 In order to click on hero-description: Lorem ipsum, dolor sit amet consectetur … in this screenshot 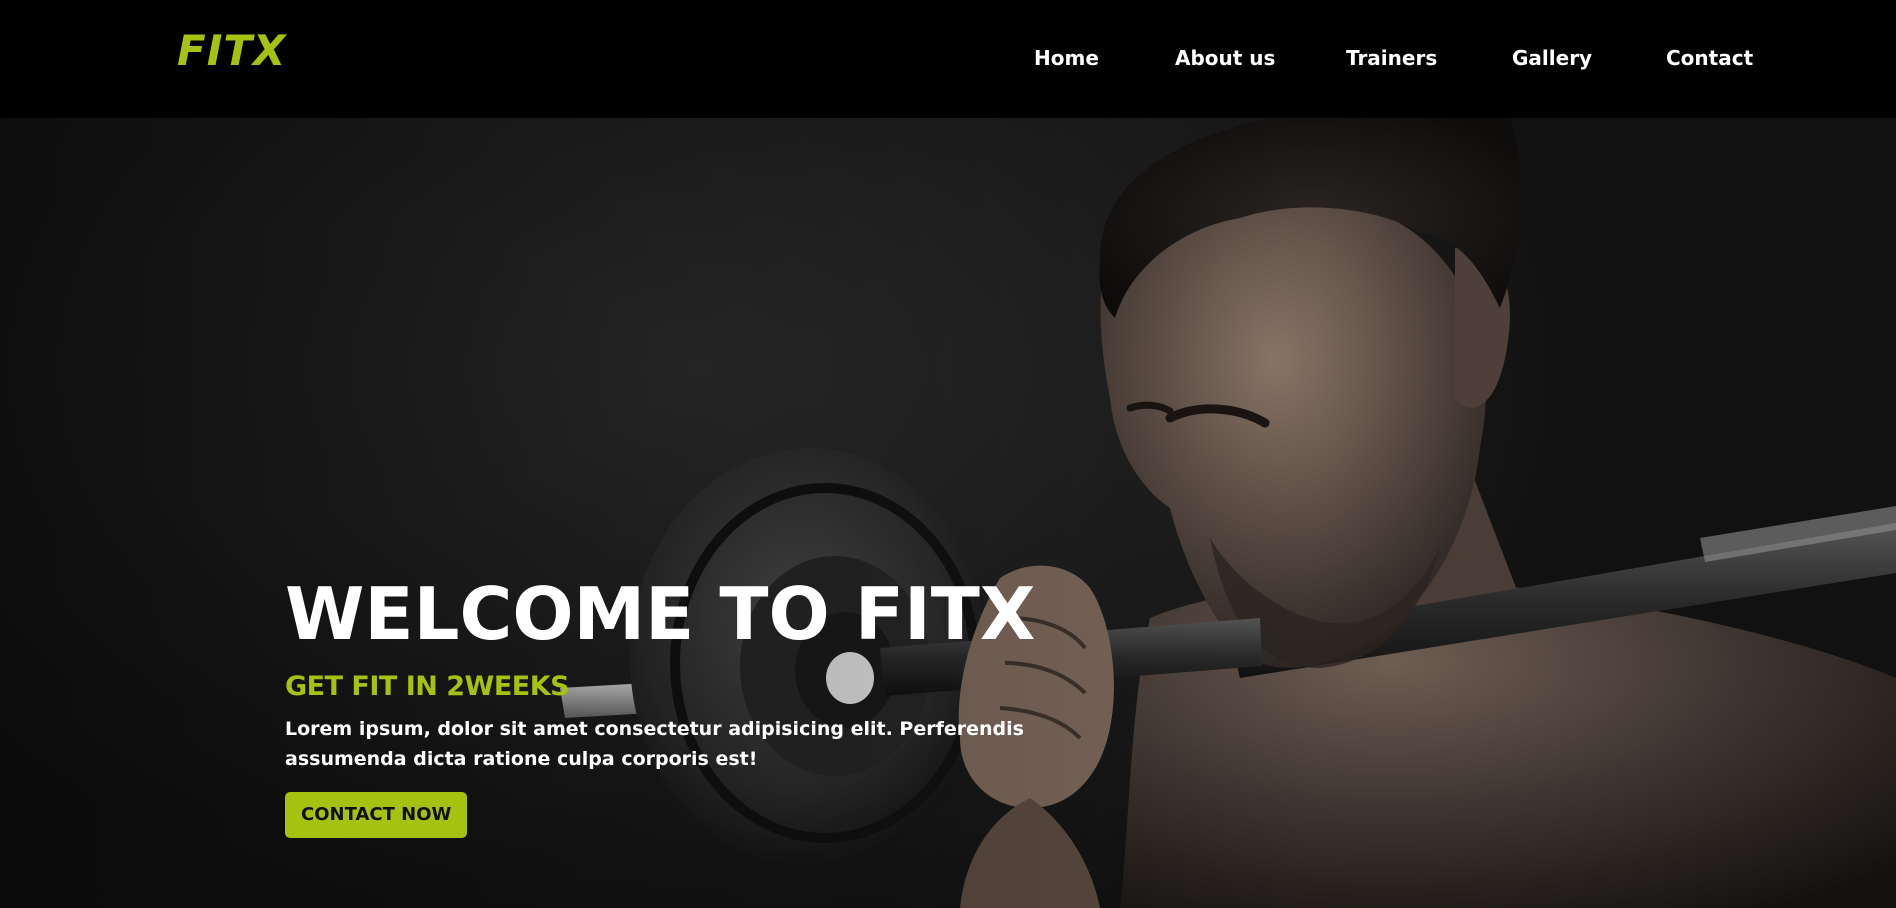, I will do `click(654, 743)`.